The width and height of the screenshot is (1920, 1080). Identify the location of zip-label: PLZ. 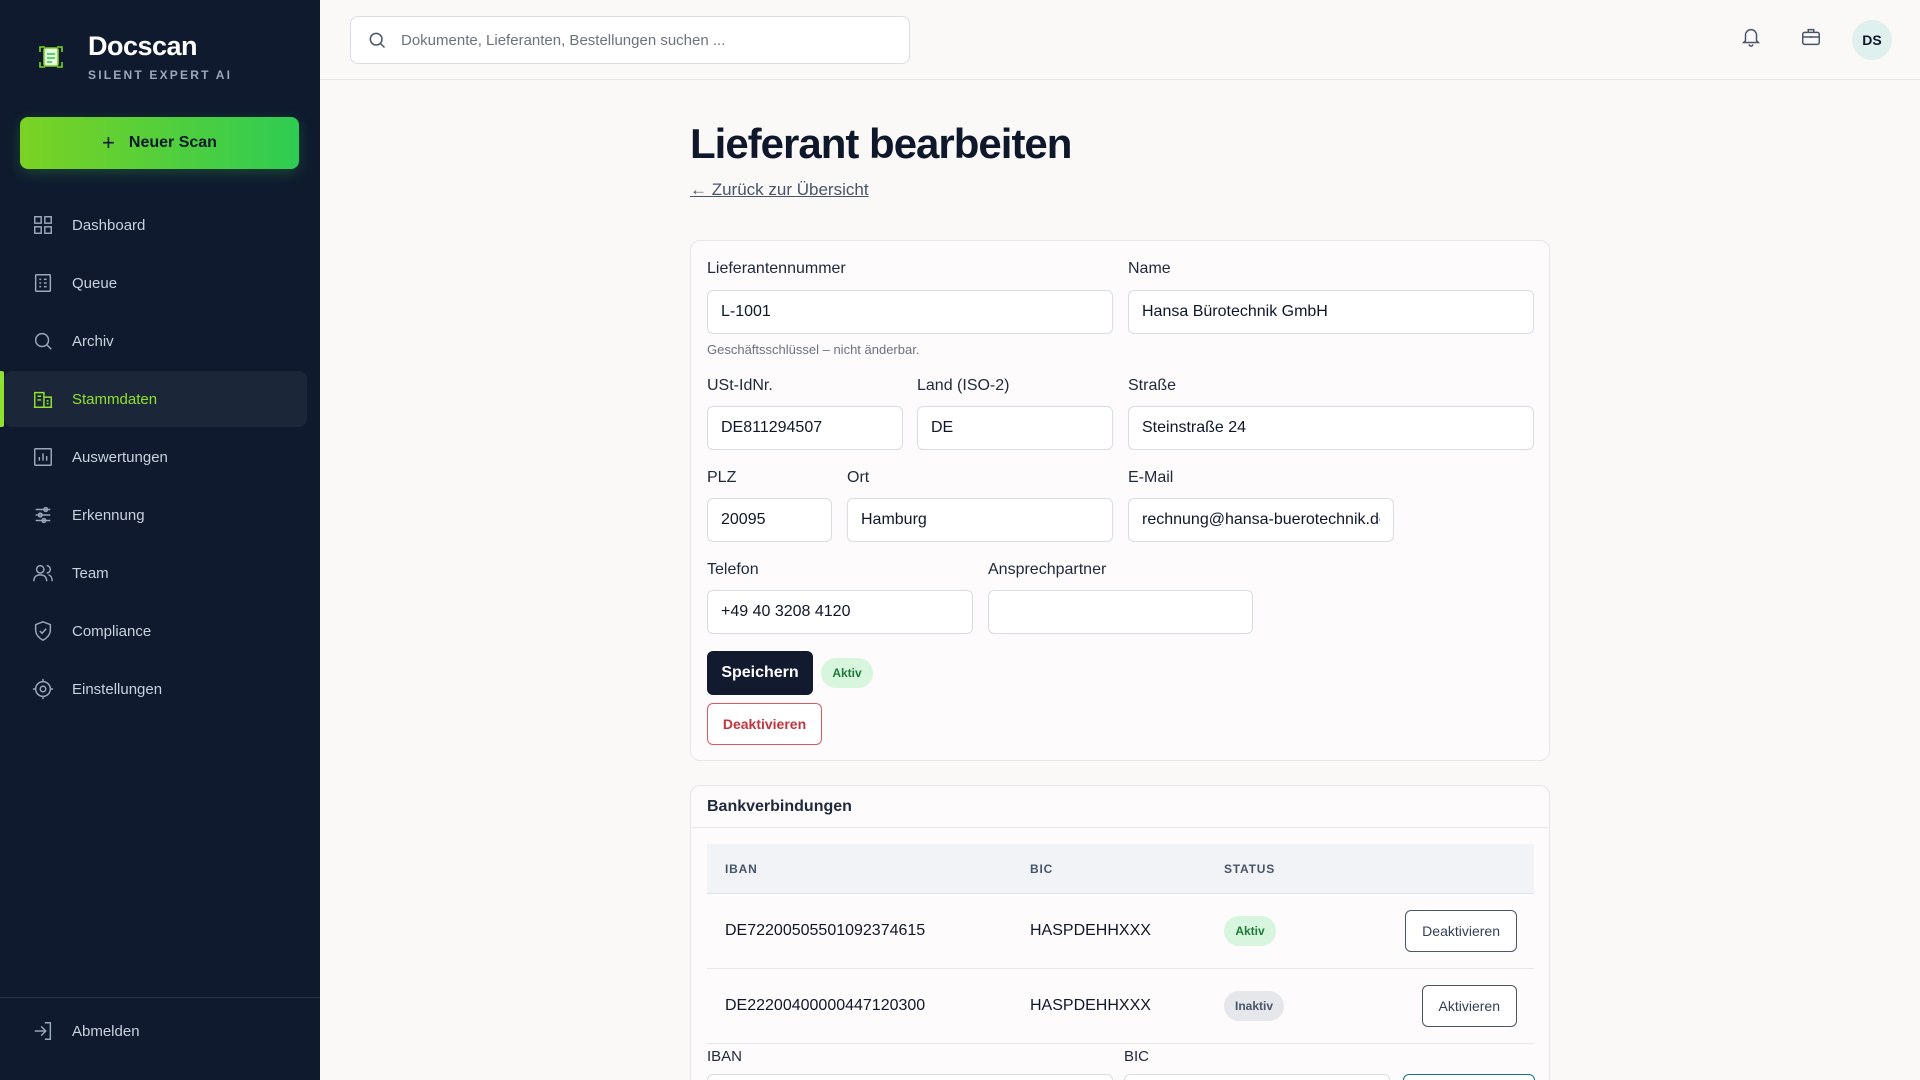
(722, 477).